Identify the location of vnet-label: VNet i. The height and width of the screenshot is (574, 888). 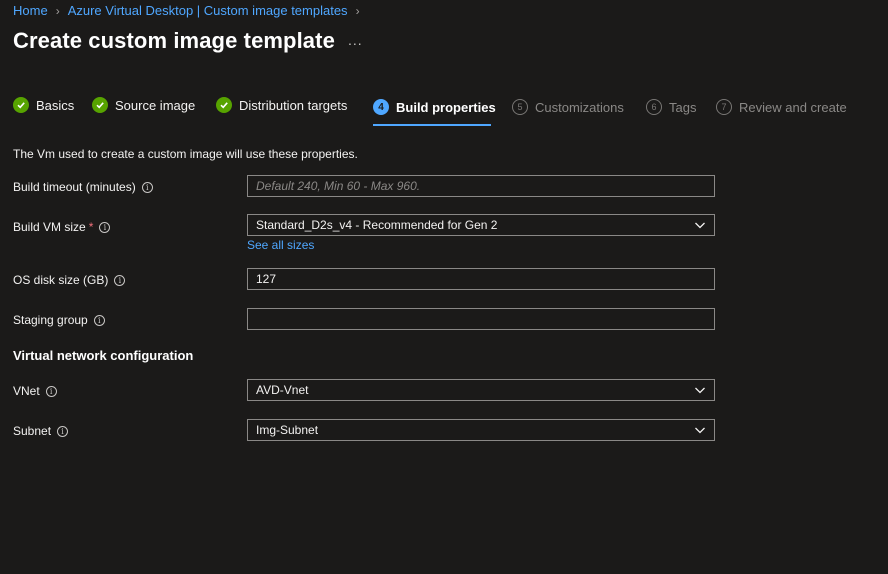
(35, 391).